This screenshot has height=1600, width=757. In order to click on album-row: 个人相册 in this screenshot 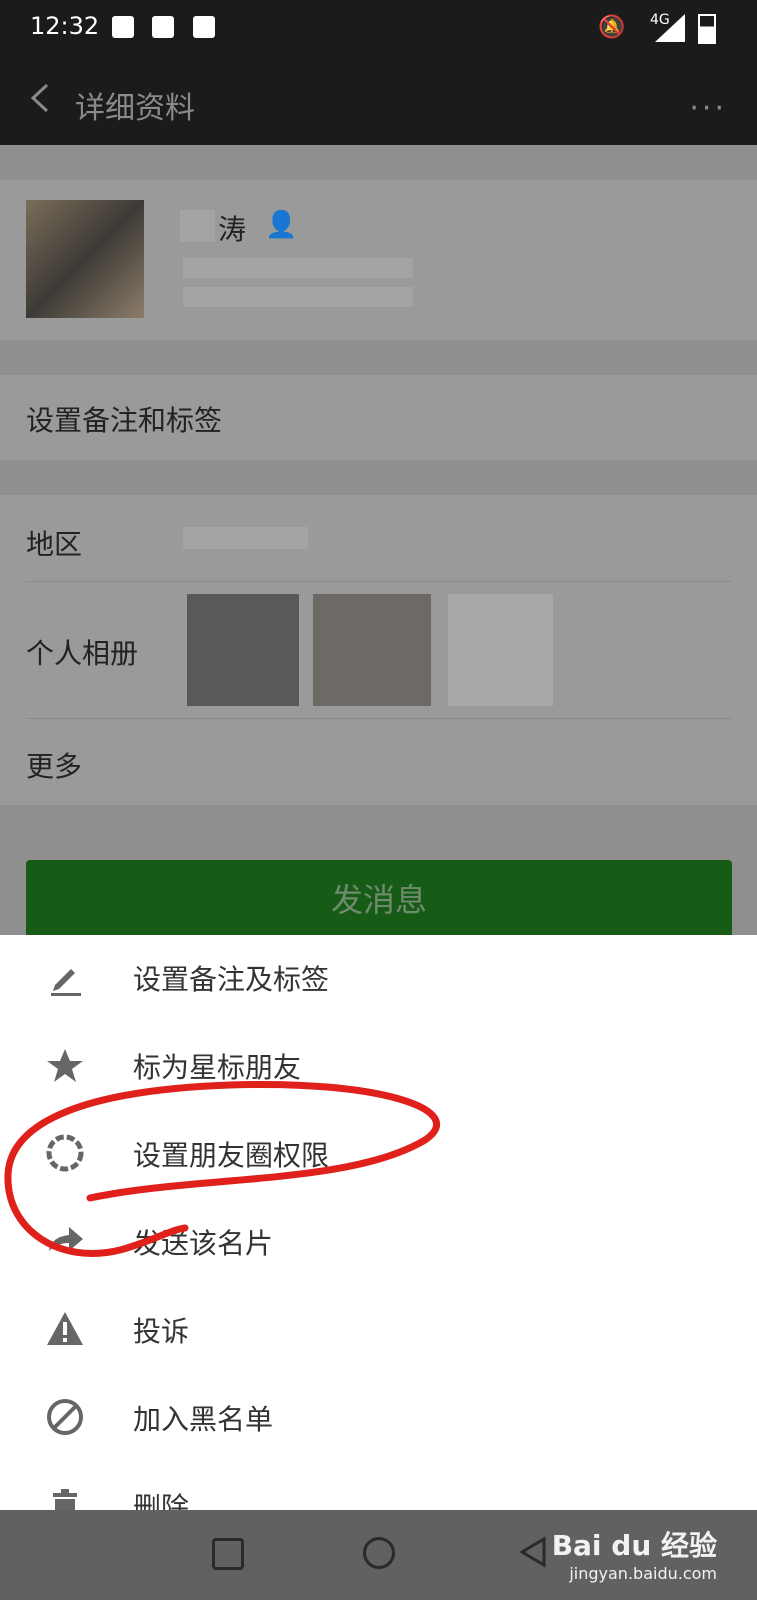, I will do `click(378, 651)`.